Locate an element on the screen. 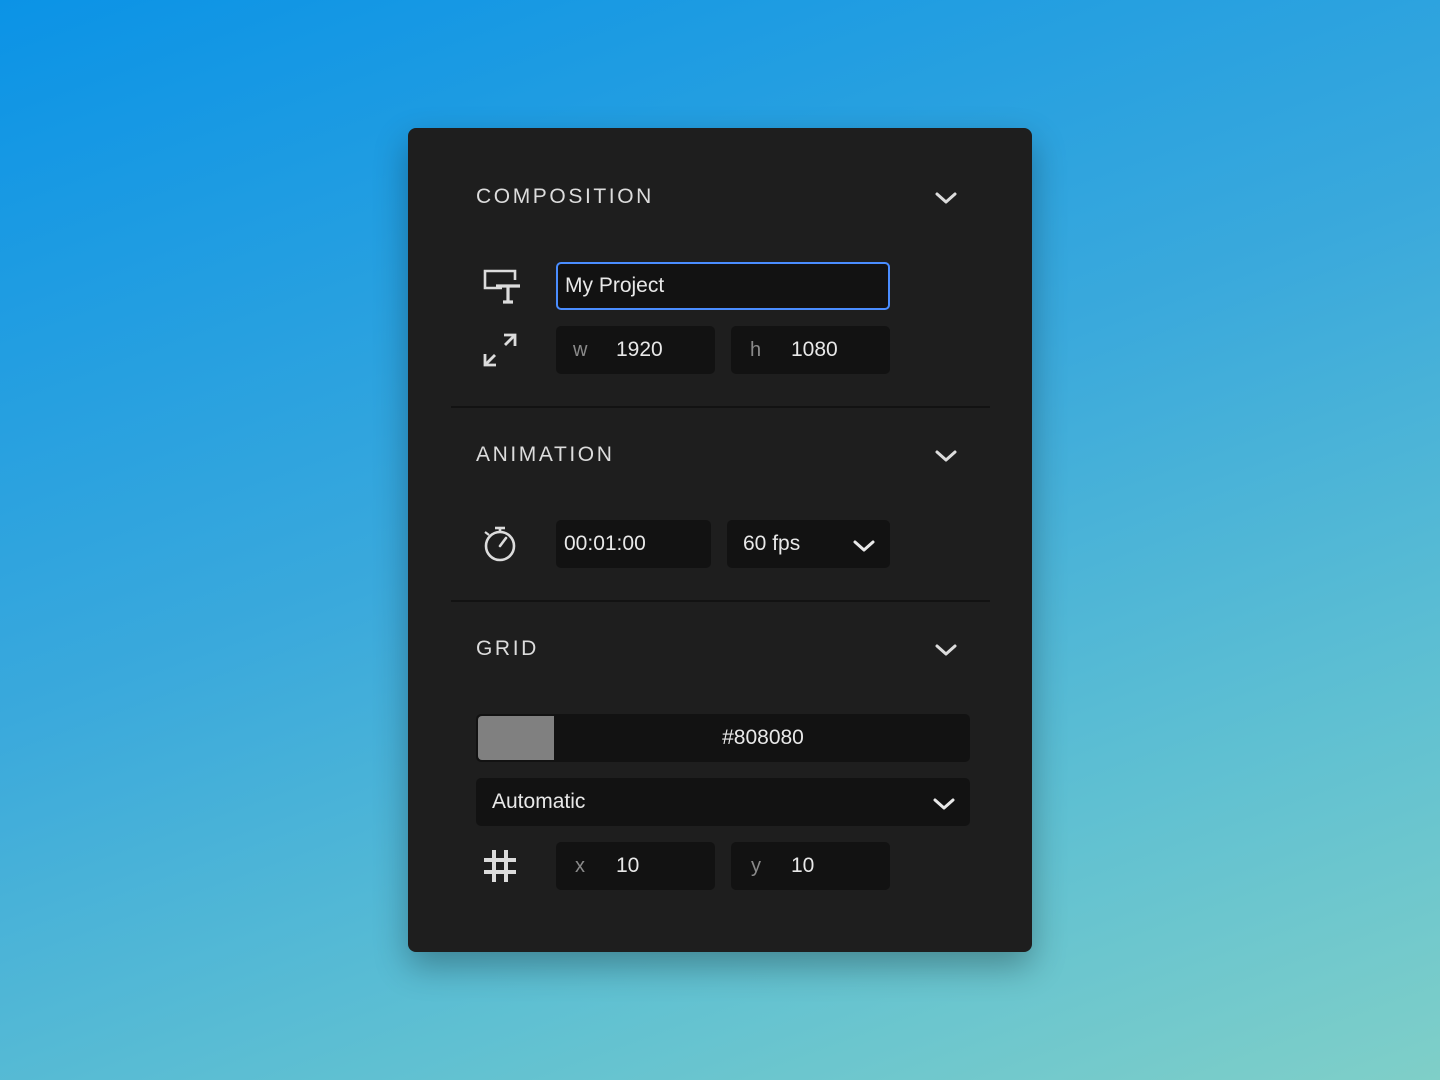 The image size is (1440, 1080). frame-rate-select: 60 fps is located at coordinates (808, 544).